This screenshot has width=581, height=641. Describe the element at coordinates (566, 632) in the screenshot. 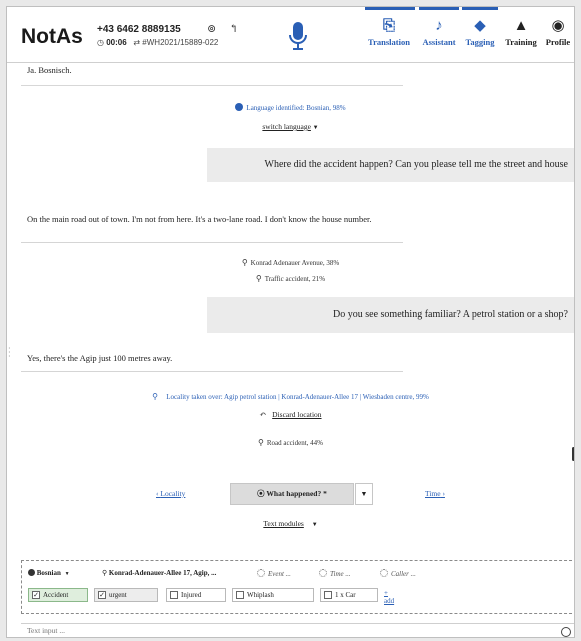

I see `microphone-small-icon` at that location.